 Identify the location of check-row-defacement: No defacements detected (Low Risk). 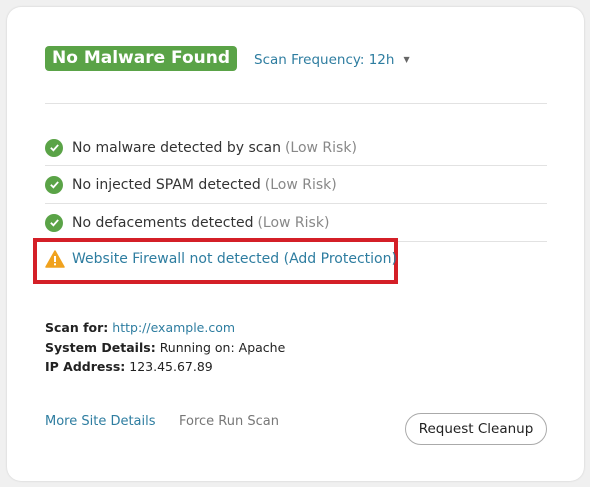
(296, 222).